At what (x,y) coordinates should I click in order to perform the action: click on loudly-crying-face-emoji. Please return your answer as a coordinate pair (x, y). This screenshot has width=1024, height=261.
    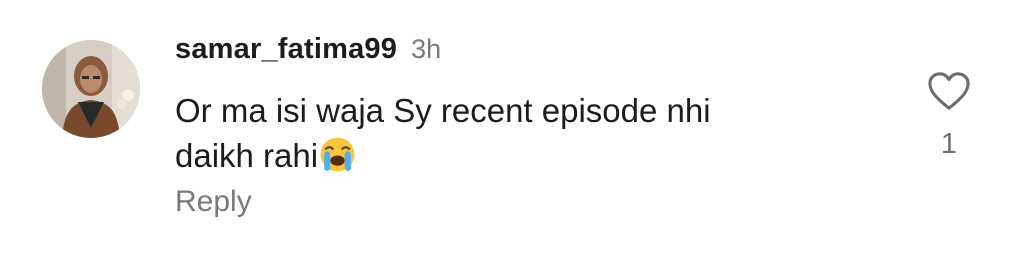
    Looking at the image, I should click on (337, 154).